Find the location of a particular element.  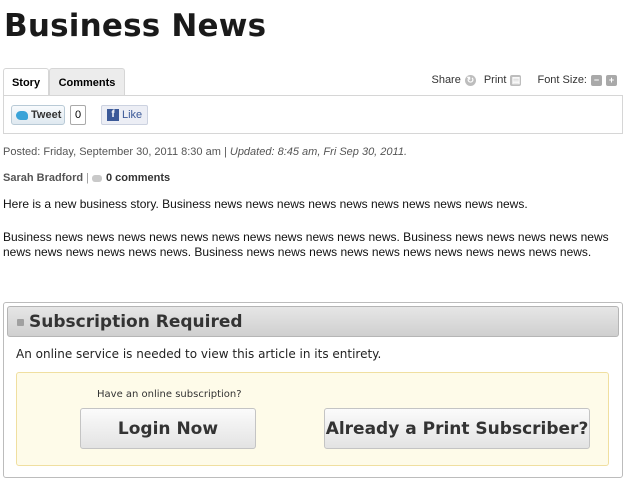

font-increase-icon: + is located at coordinates (611, 80).